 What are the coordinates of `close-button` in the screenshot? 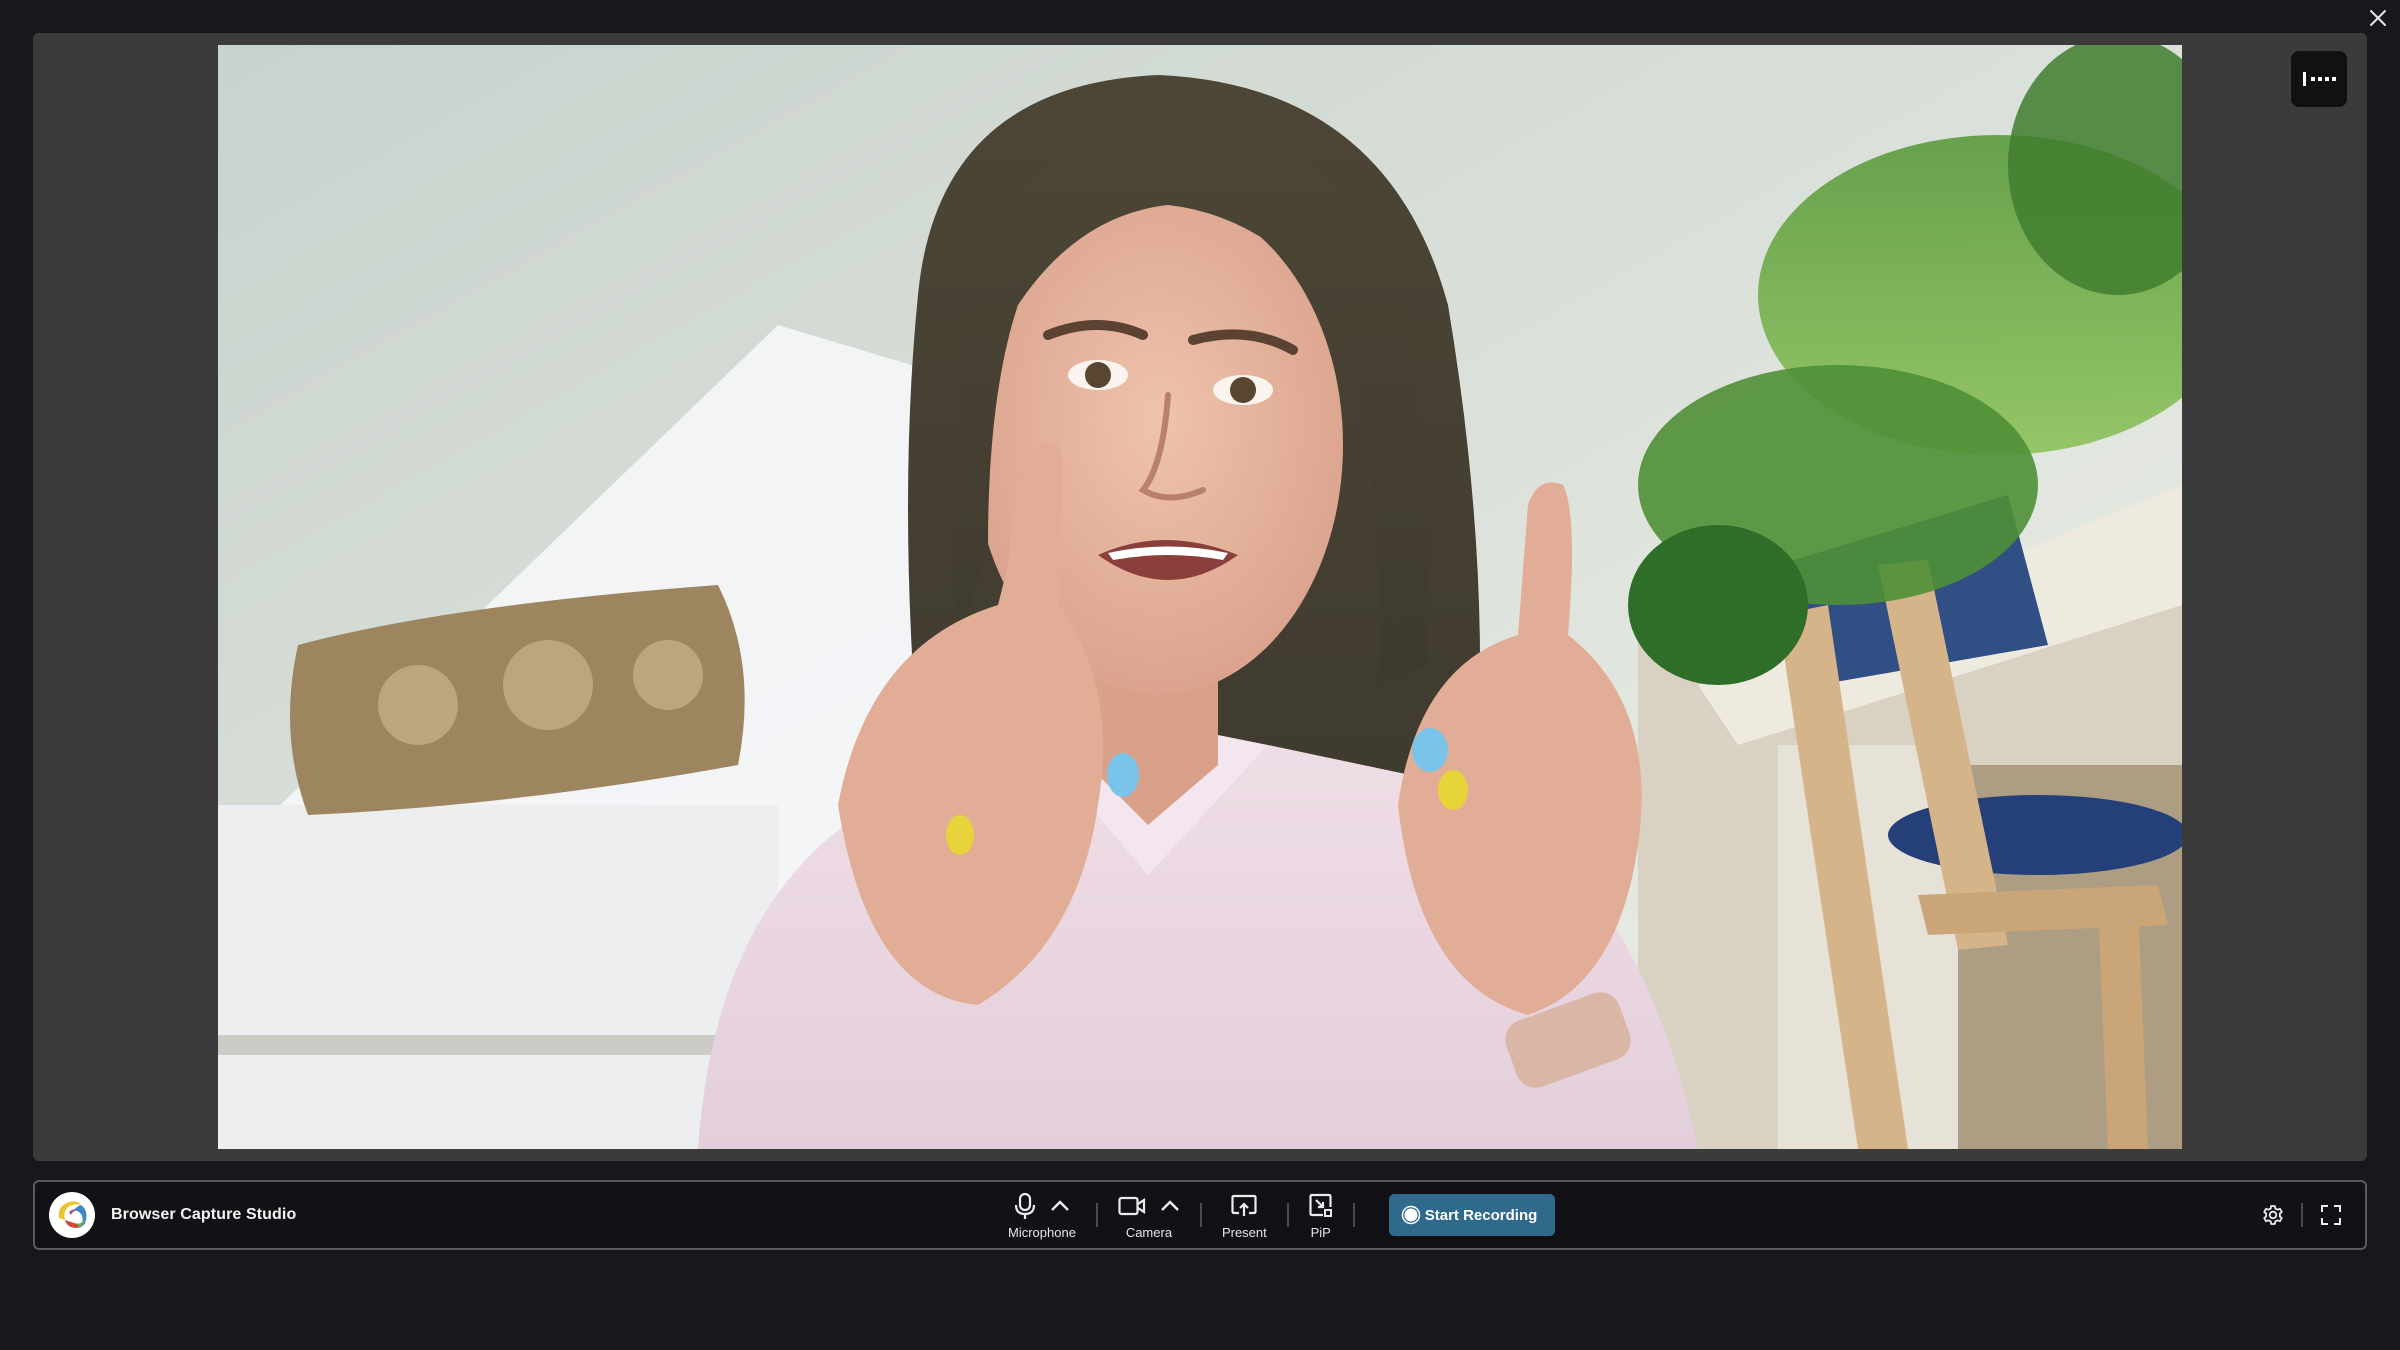 It's located at (2378, 18).